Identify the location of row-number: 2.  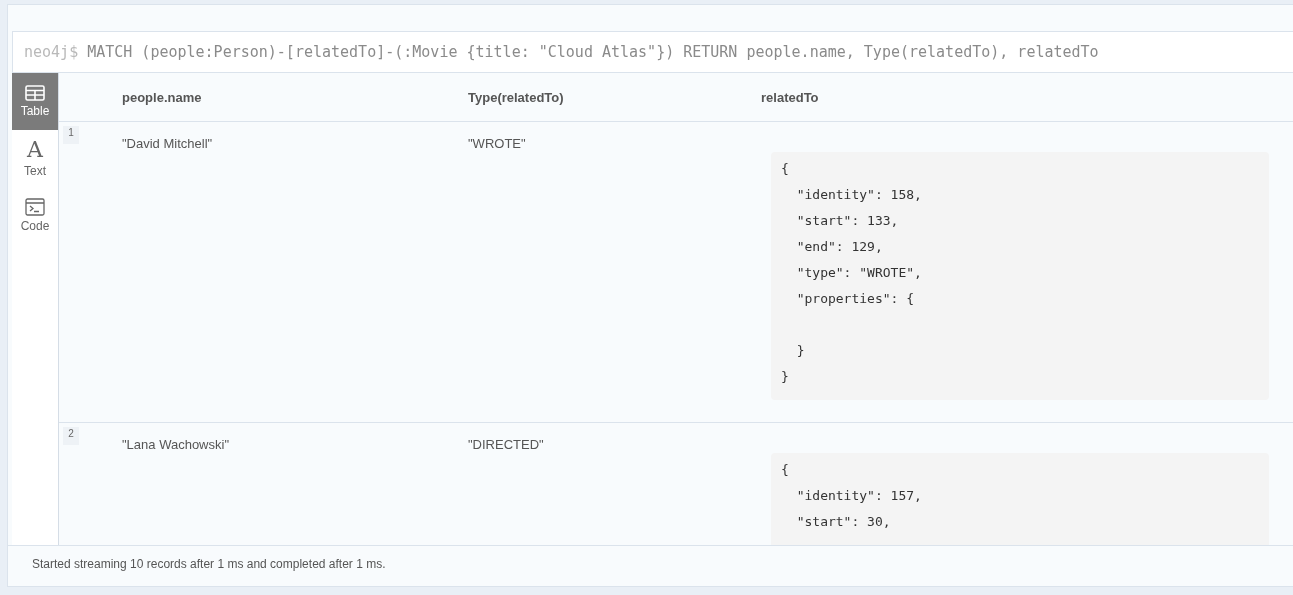
(71, 436).